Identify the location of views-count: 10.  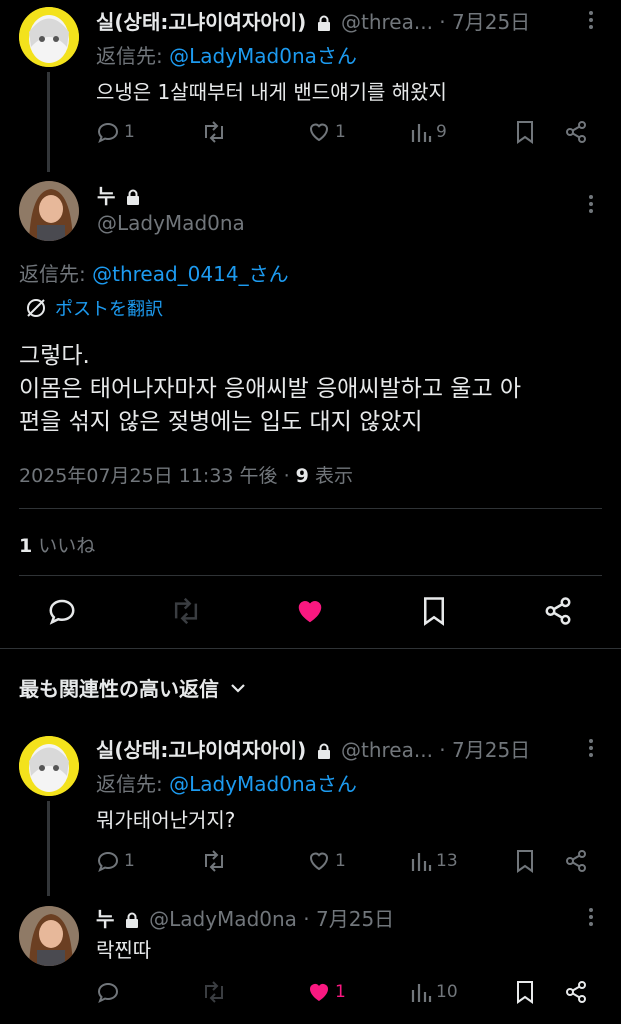
(447, 992).